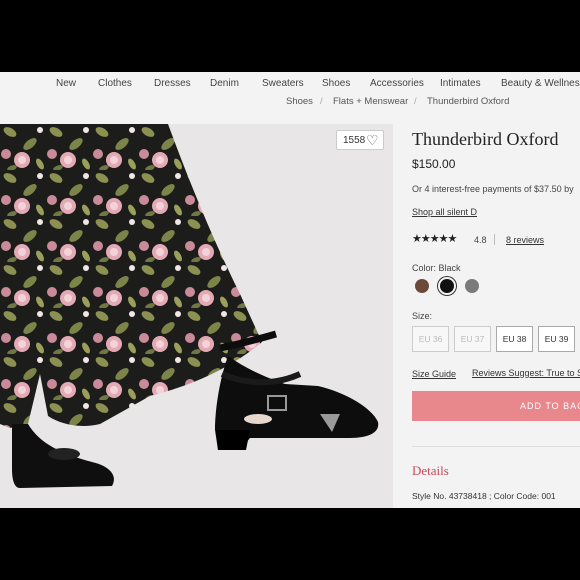 The width and height of the screenshot is (580, 580). Describe the element at coordinates (444, 212) in the screenshot. I see `shop-all-link: Shop all silent D` at that location.